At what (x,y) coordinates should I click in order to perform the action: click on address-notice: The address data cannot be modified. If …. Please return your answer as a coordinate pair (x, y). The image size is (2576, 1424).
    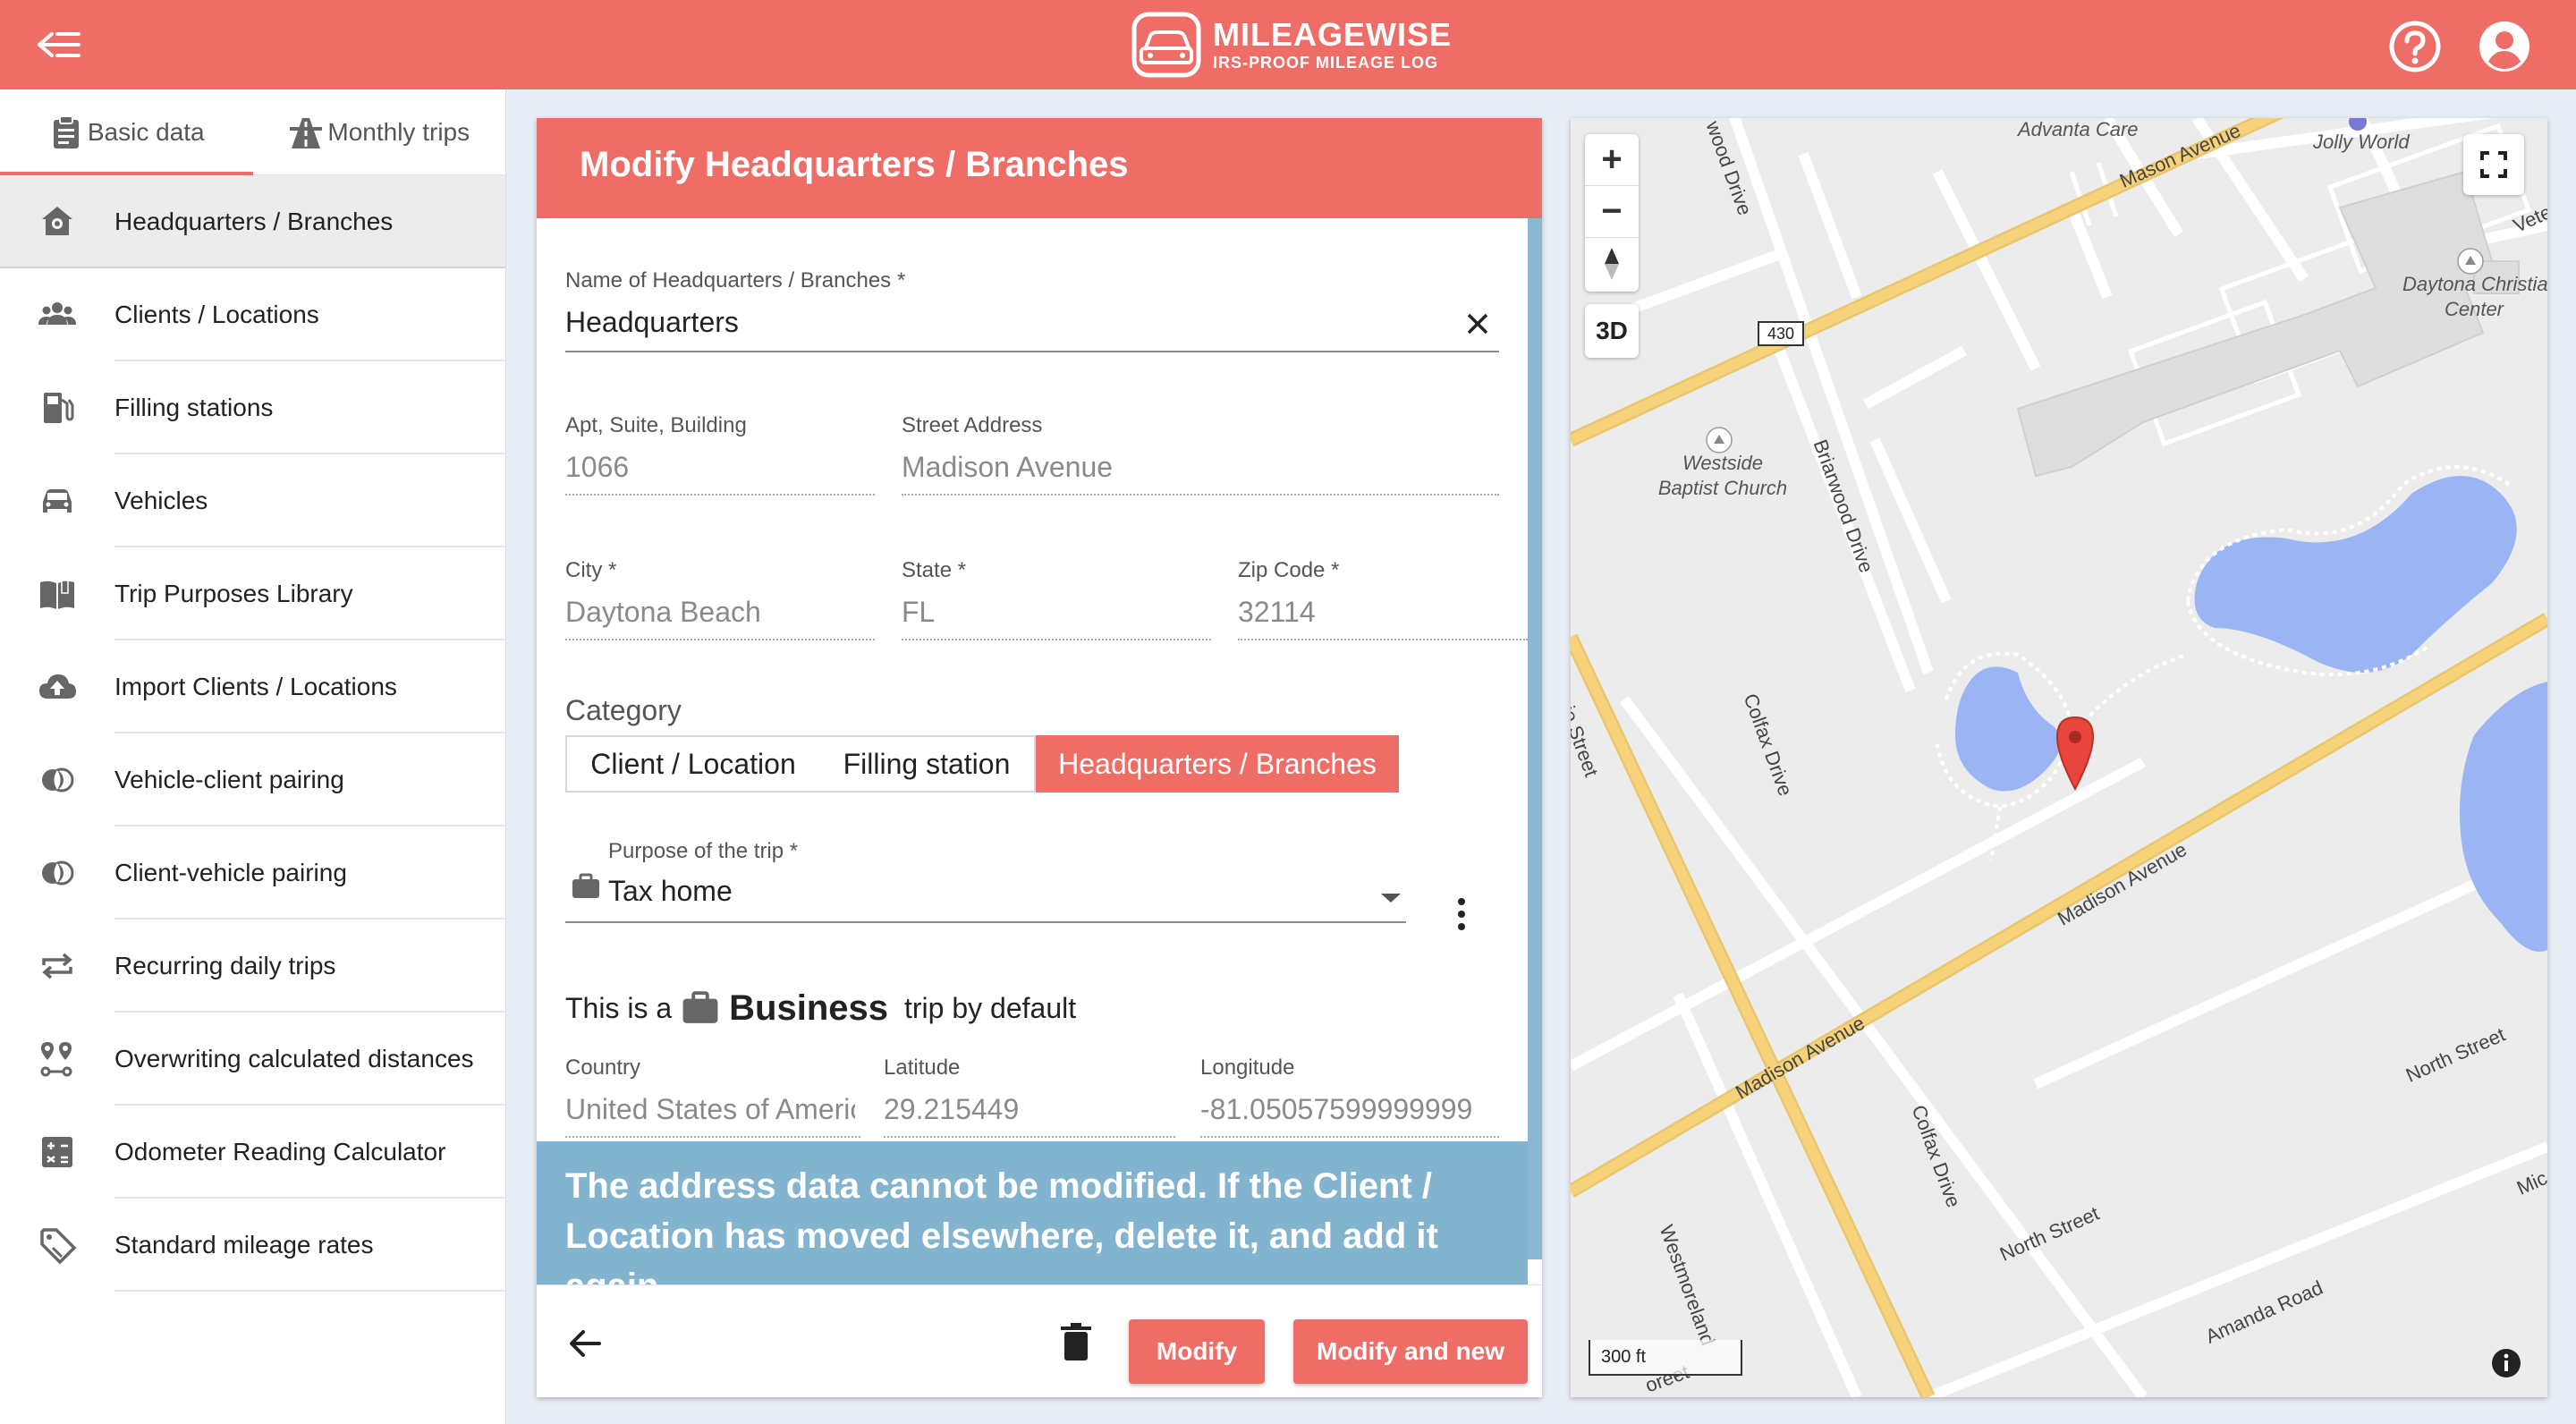
    Looking at the image, I should click on (1032, 1216).